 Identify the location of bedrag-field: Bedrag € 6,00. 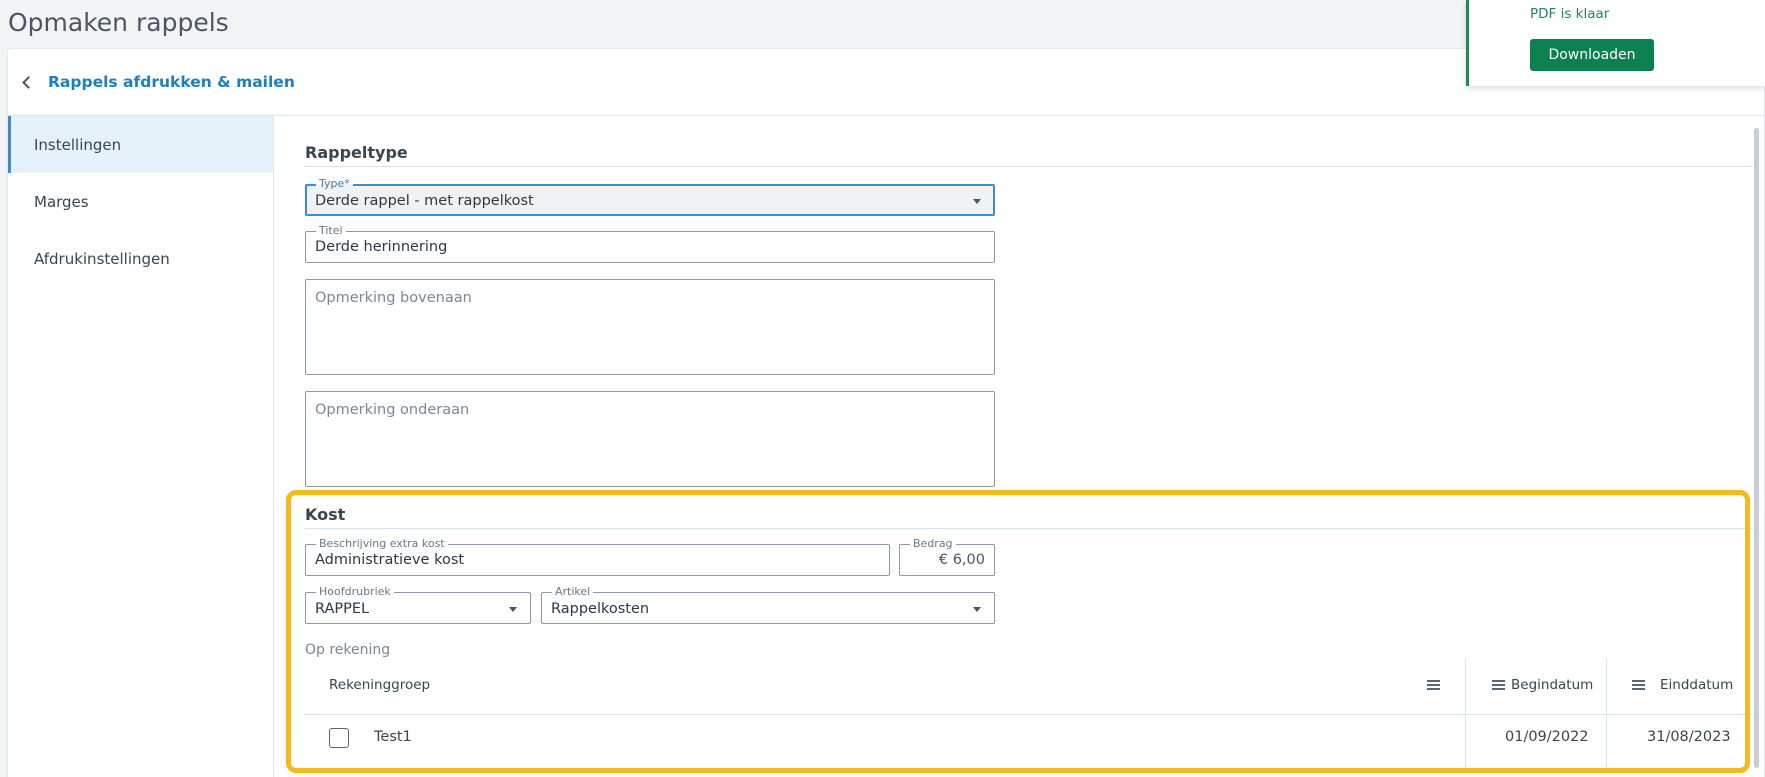
(947, 556).